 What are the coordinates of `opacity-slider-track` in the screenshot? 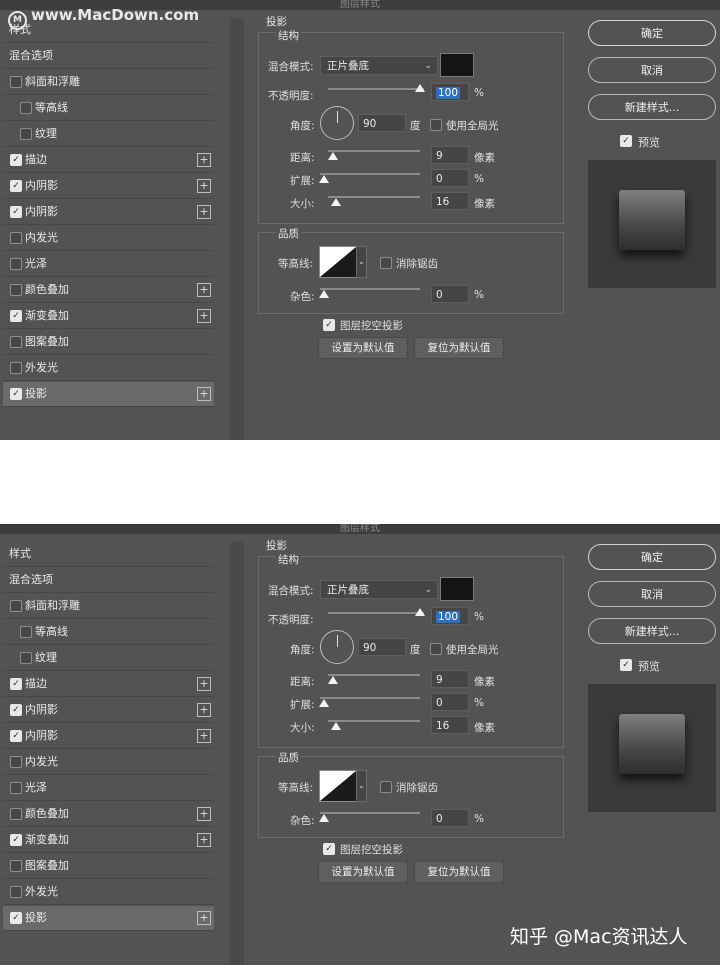 It's located at (376, 613).